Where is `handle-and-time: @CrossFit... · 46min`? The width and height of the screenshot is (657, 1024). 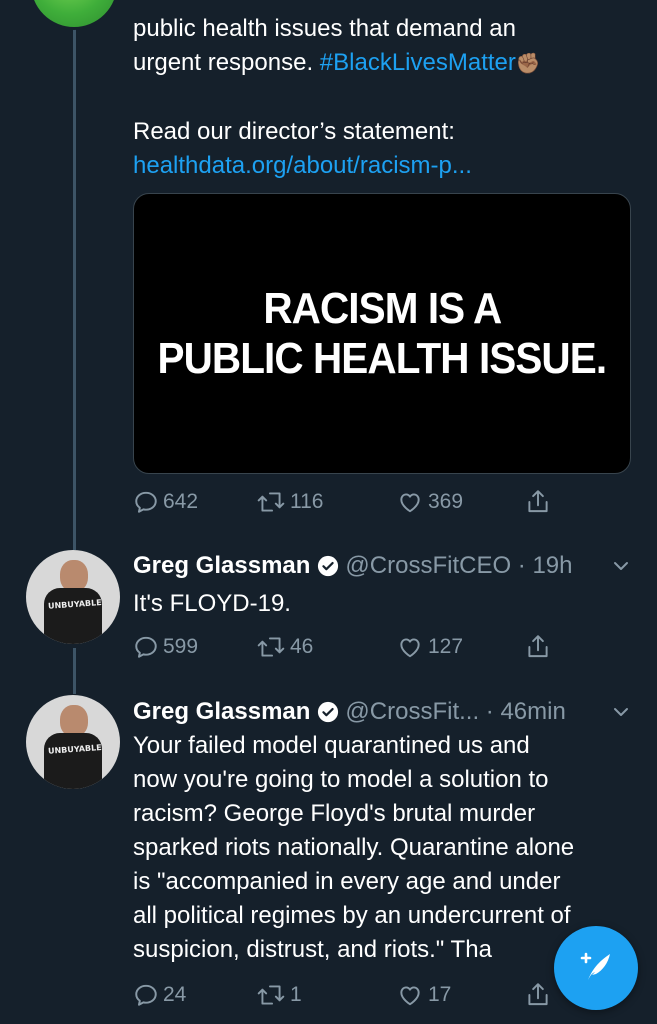
handle-and-time: @CrossFit... · 46min is located at coordinates (455, 711).